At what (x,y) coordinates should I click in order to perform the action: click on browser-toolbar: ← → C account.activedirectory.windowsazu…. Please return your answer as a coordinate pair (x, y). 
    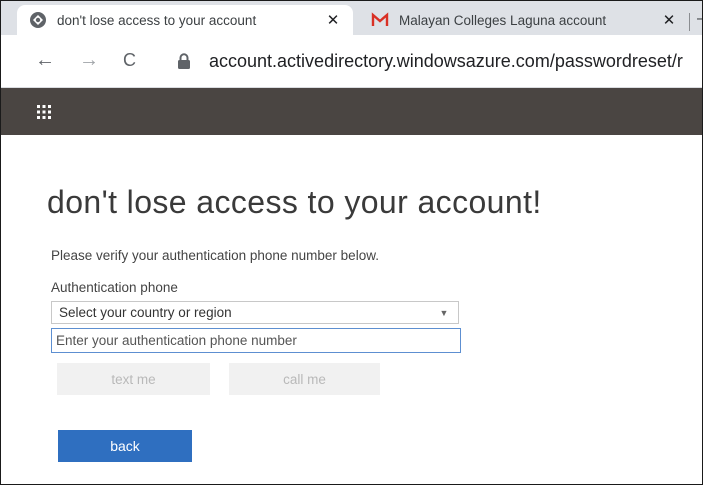
    Looking at the image, I should click on (351, 61).